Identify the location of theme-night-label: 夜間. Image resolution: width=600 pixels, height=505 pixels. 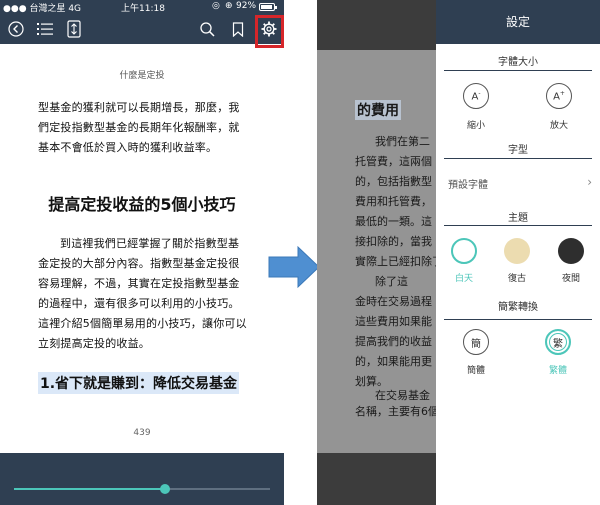
(570, 279).